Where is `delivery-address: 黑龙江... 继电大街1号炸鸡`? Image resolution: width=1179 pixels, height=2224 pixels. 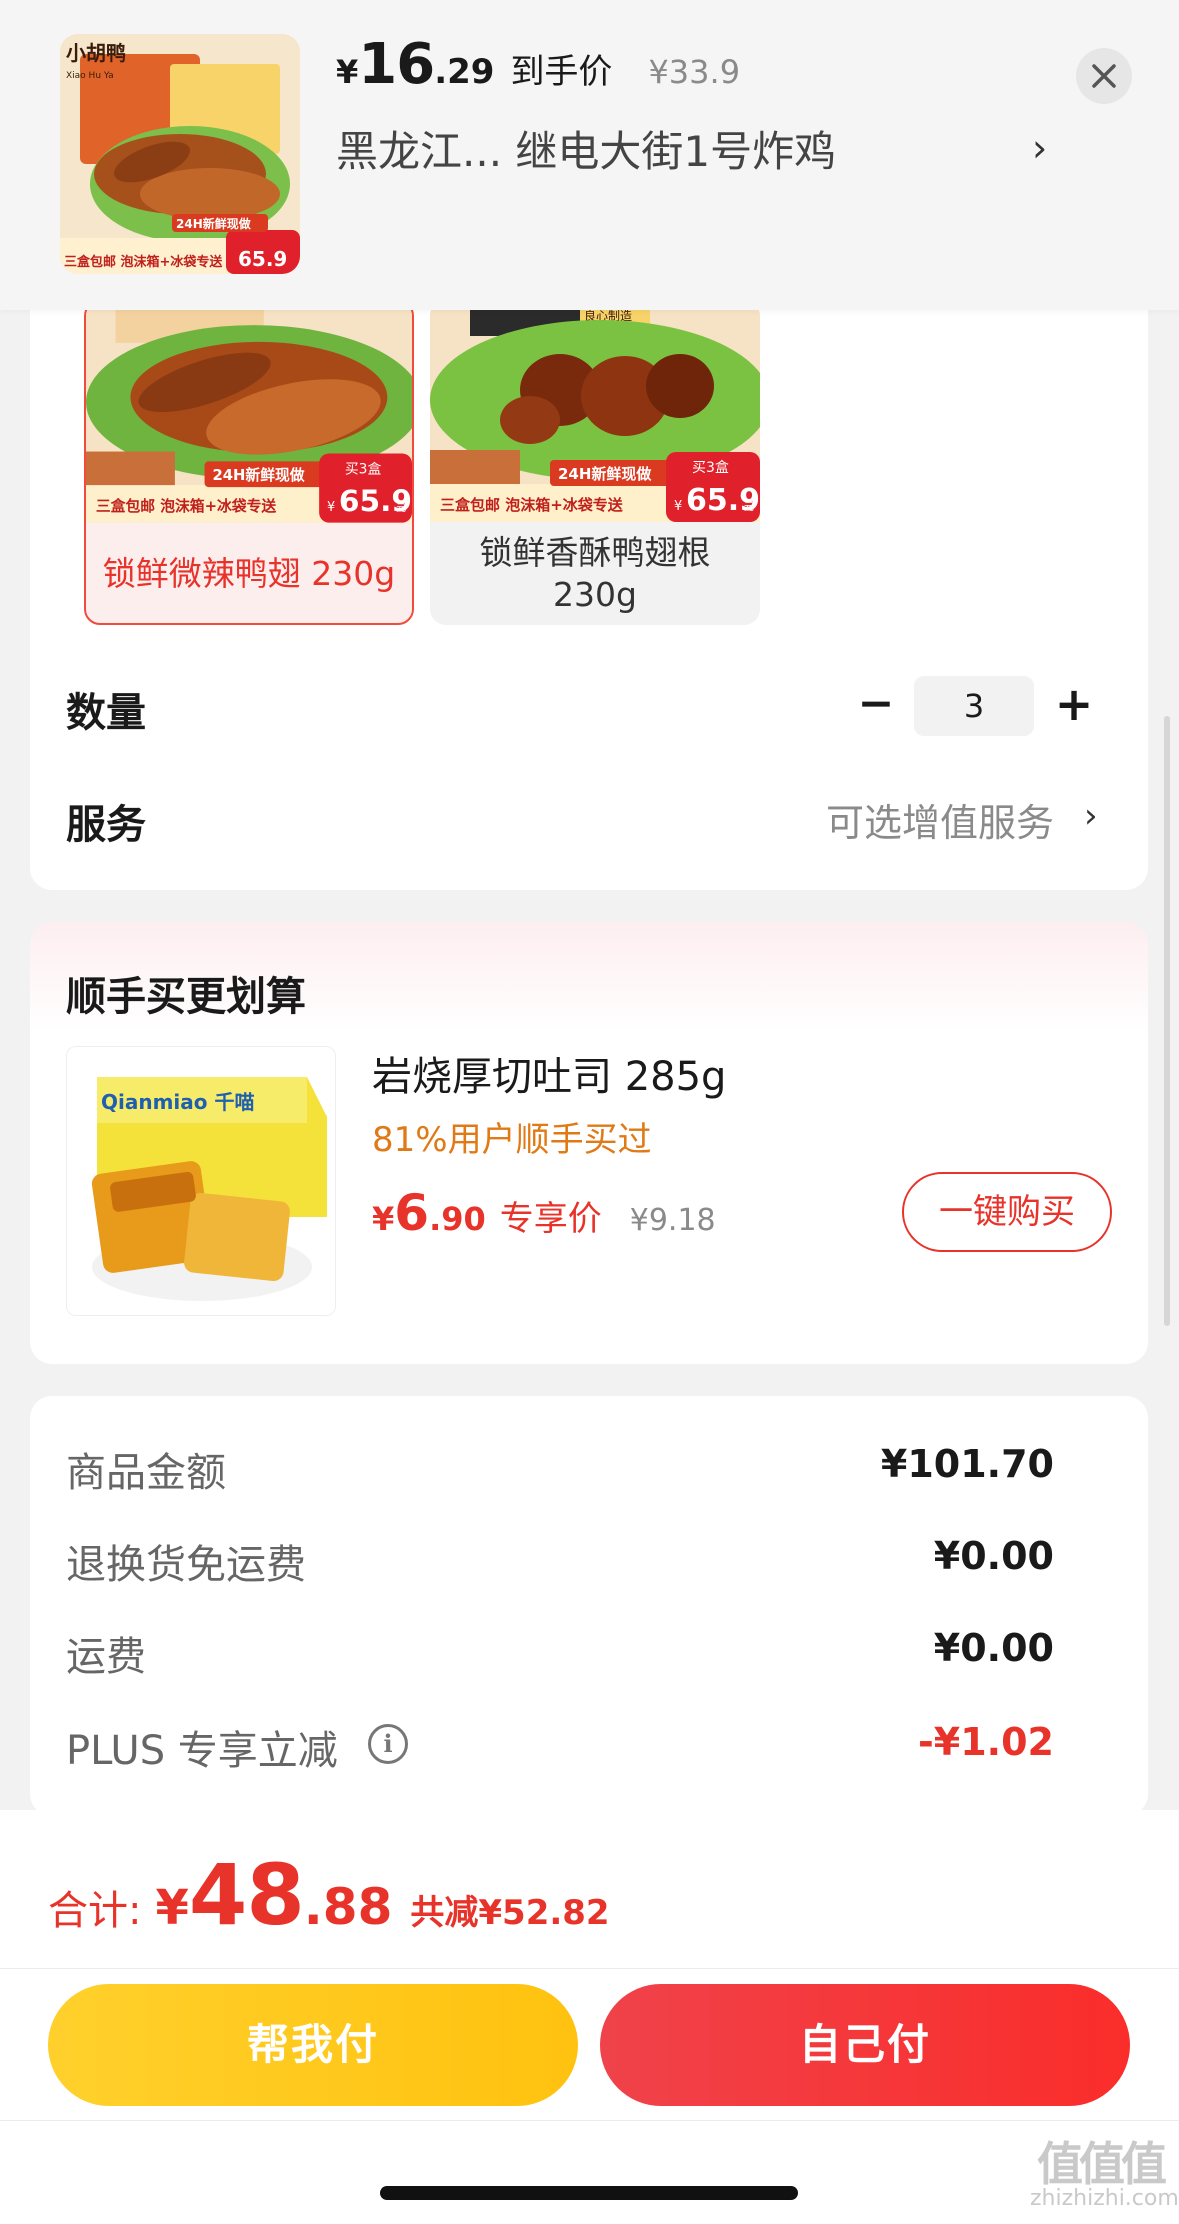
delivery-address: 黑龙江... 继电大街1号炸鸡 is located at coordinates (586, 148).